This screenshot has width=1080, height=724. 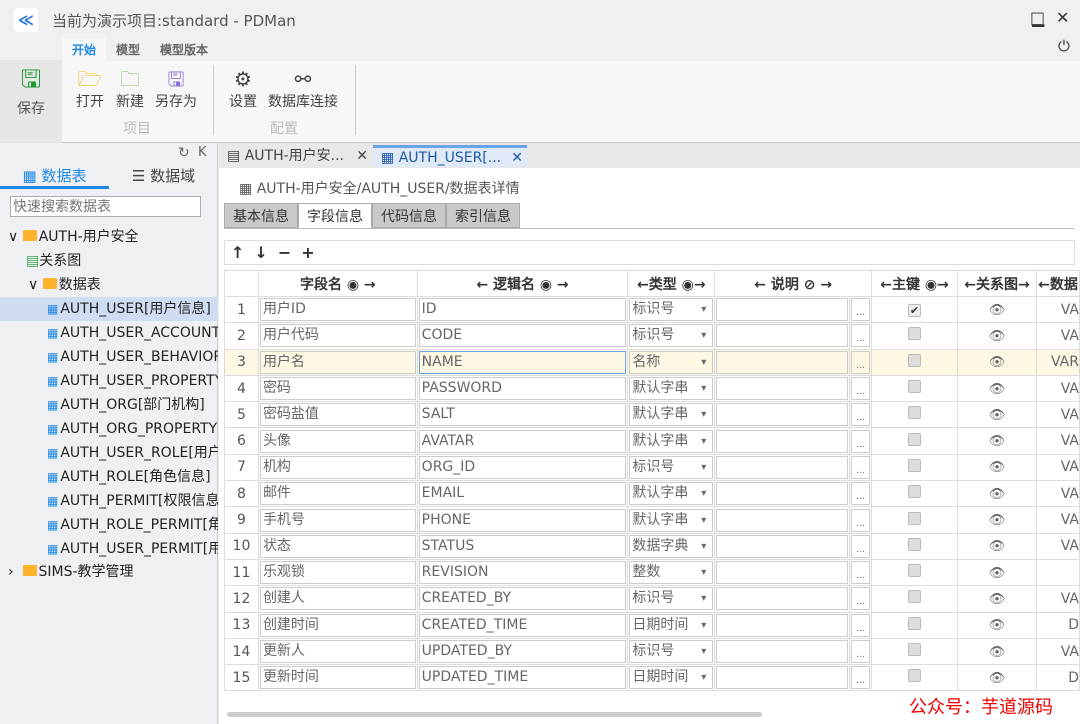 I want to click on tree-table-item: ▦ AUTH_ORG[部门机构], so click(x=109, y=405).